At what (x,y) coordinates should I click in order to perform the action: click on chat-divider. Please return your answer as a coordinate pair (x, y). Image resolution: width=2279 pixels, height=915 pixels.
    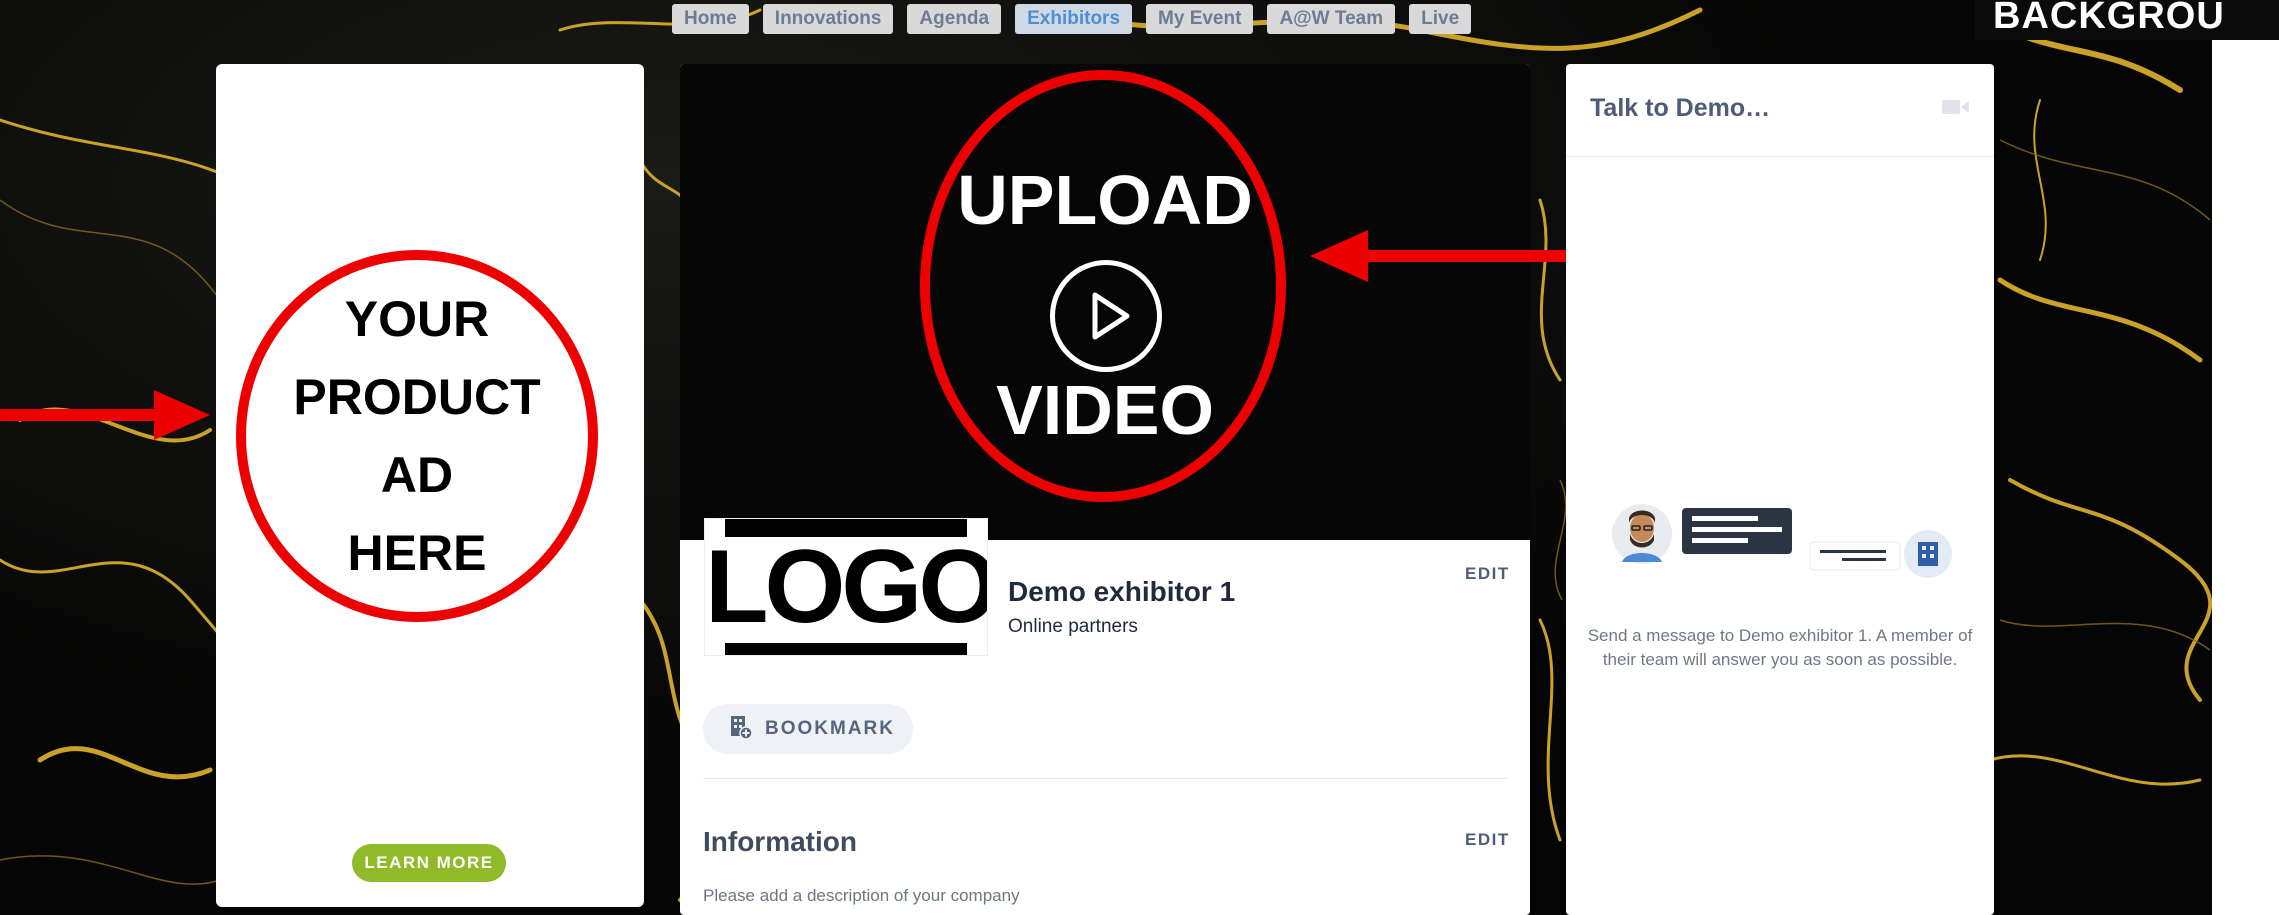
    Looking at the image, I should click on (1780, 156).